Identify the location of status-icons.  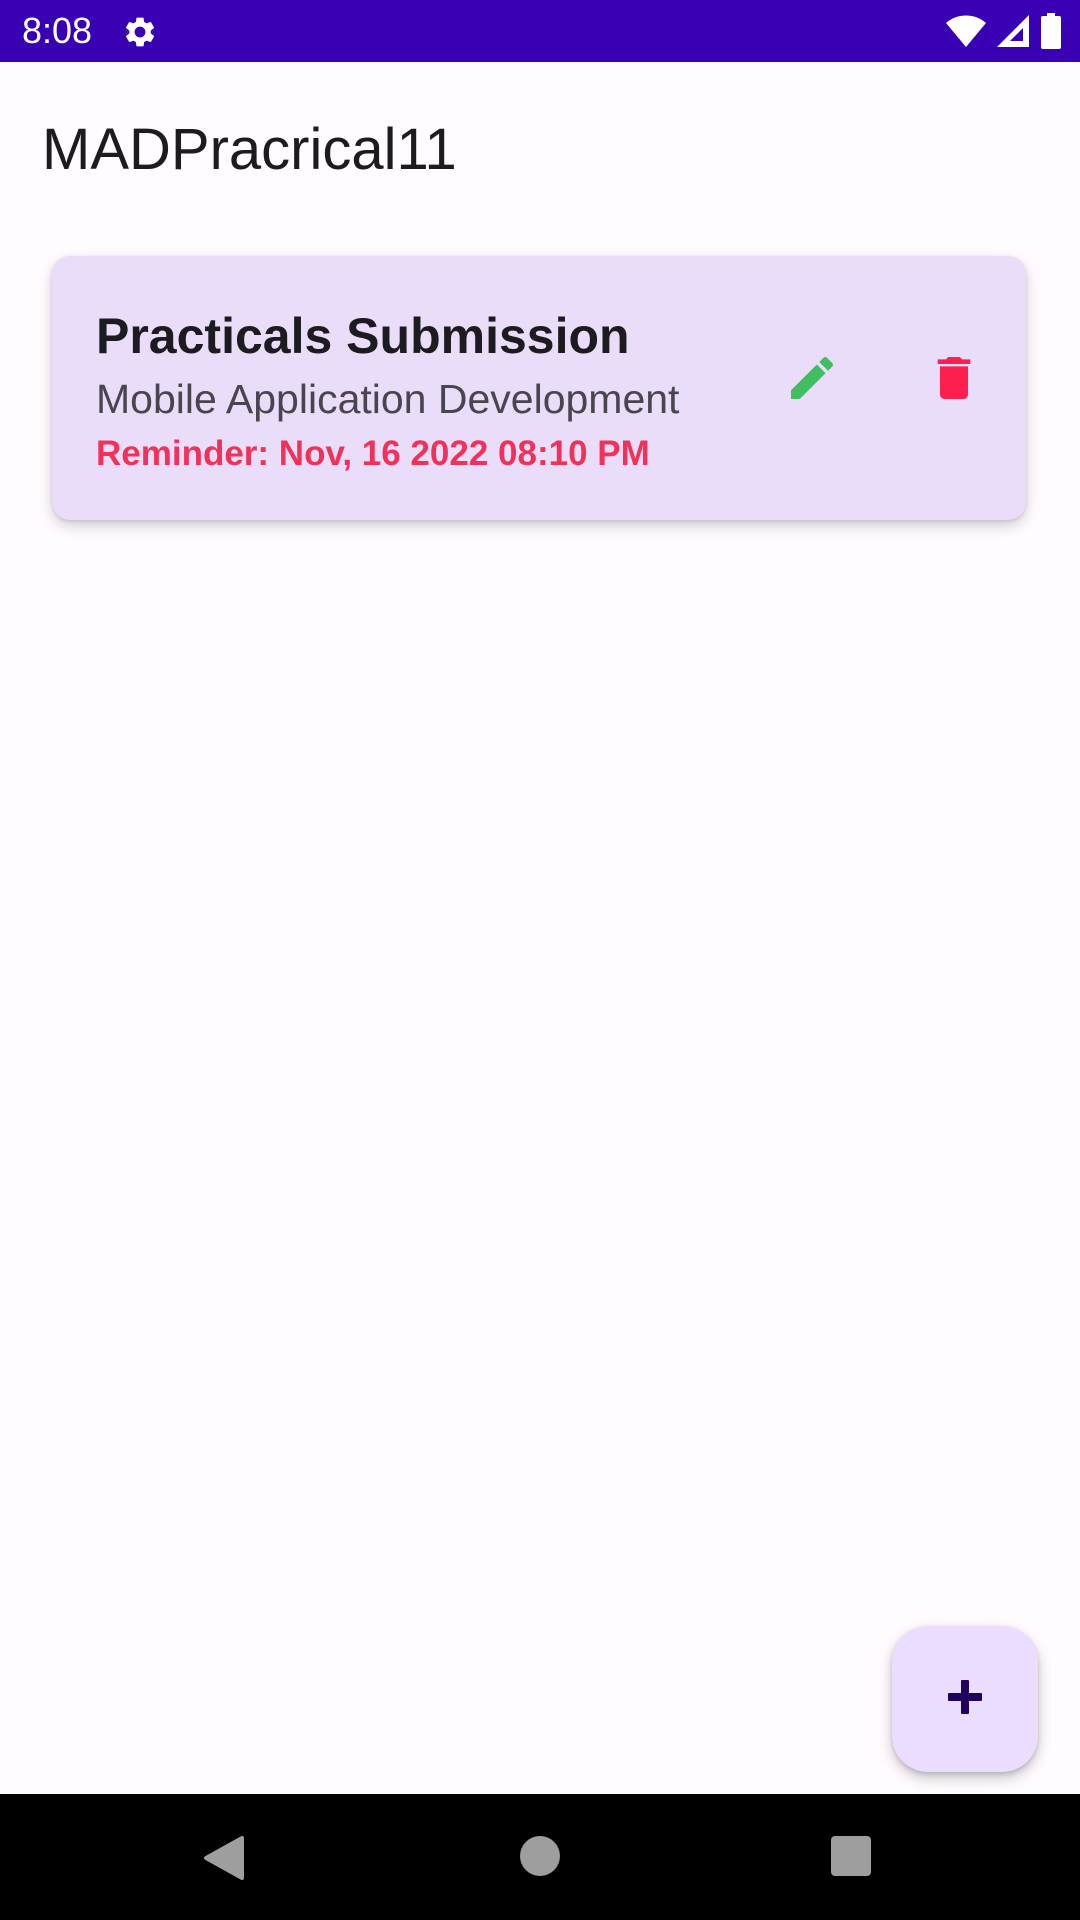
(1004, 31).